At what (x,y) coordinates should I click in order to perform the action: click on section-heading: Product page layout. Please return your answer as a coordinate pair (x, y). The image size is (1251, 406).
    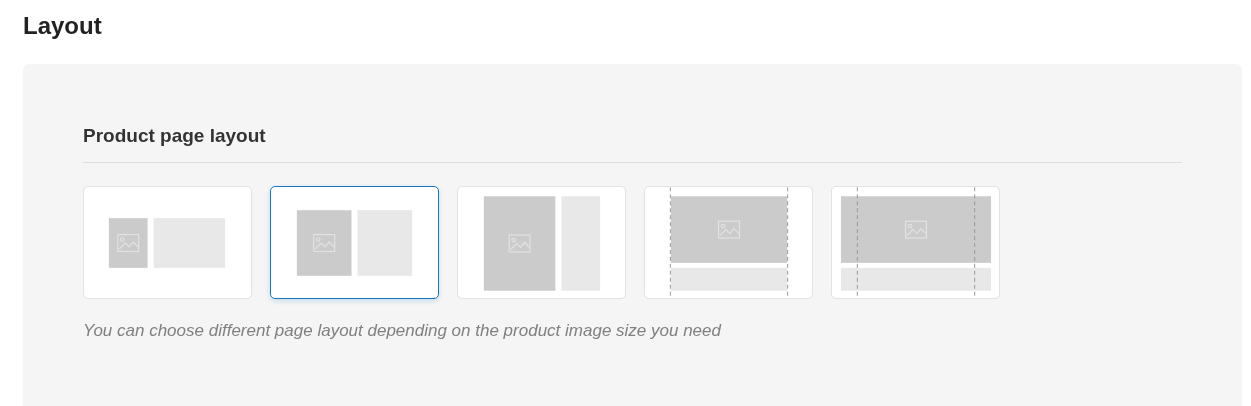
    Looking at the image, I should click on (175, 136).